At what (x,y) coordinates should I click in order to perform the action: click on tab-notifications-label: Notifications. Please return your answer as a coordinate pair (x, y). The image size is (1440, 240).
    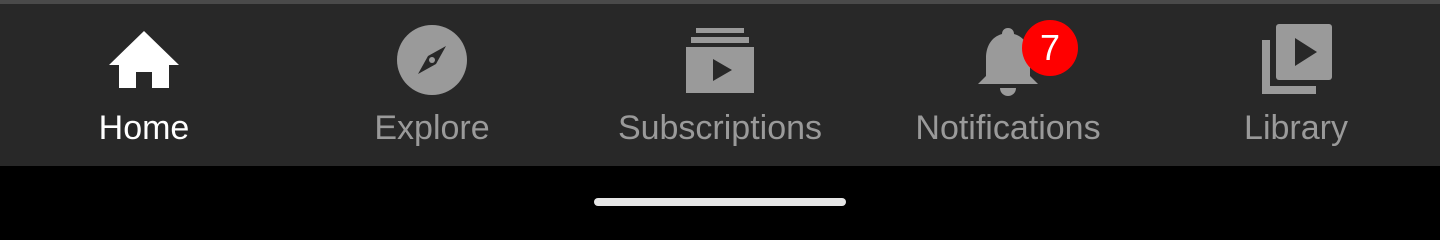
    Looking at the image, I should click on (1008, 128).